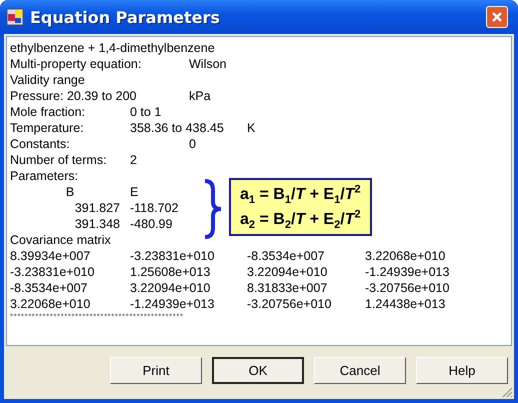  I want to click on output-text: Temperature:, so click(47, 128).